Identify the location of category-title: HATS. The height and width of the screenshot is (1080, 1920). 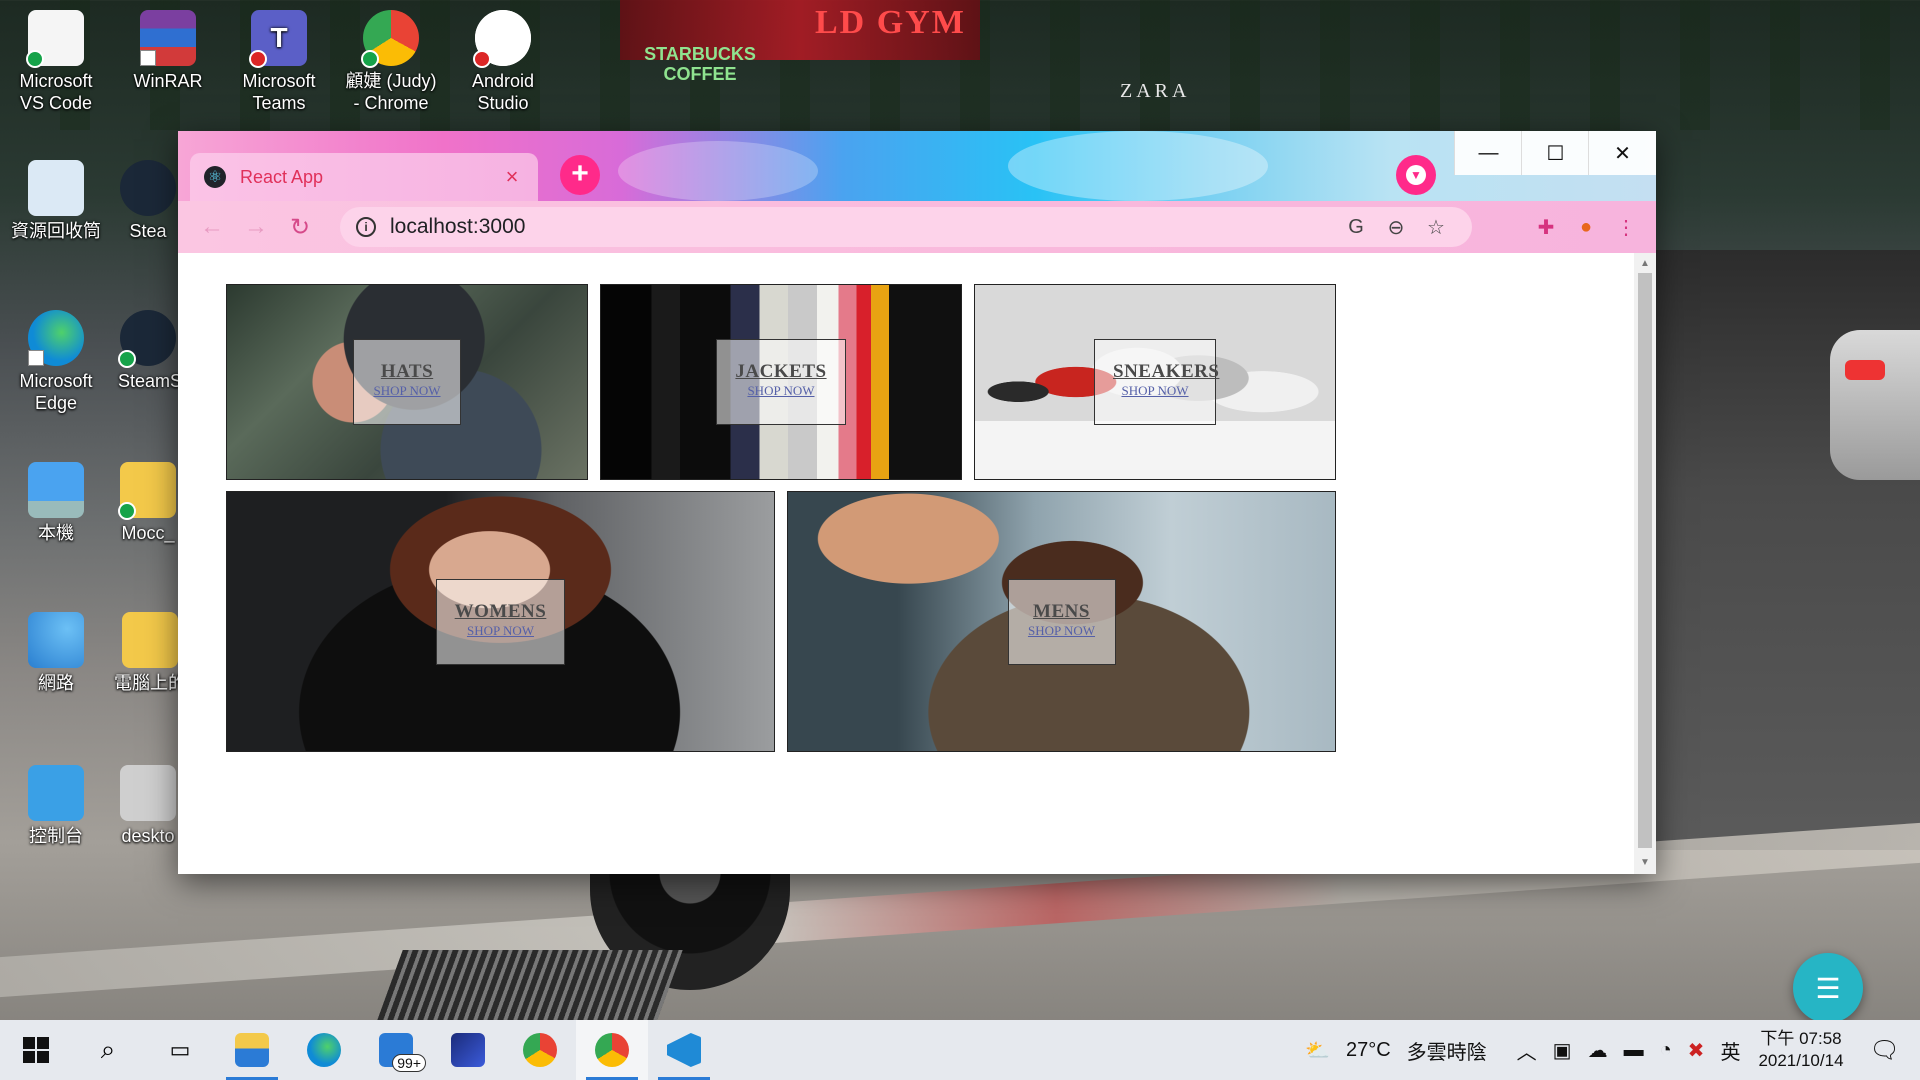
(407, 372).